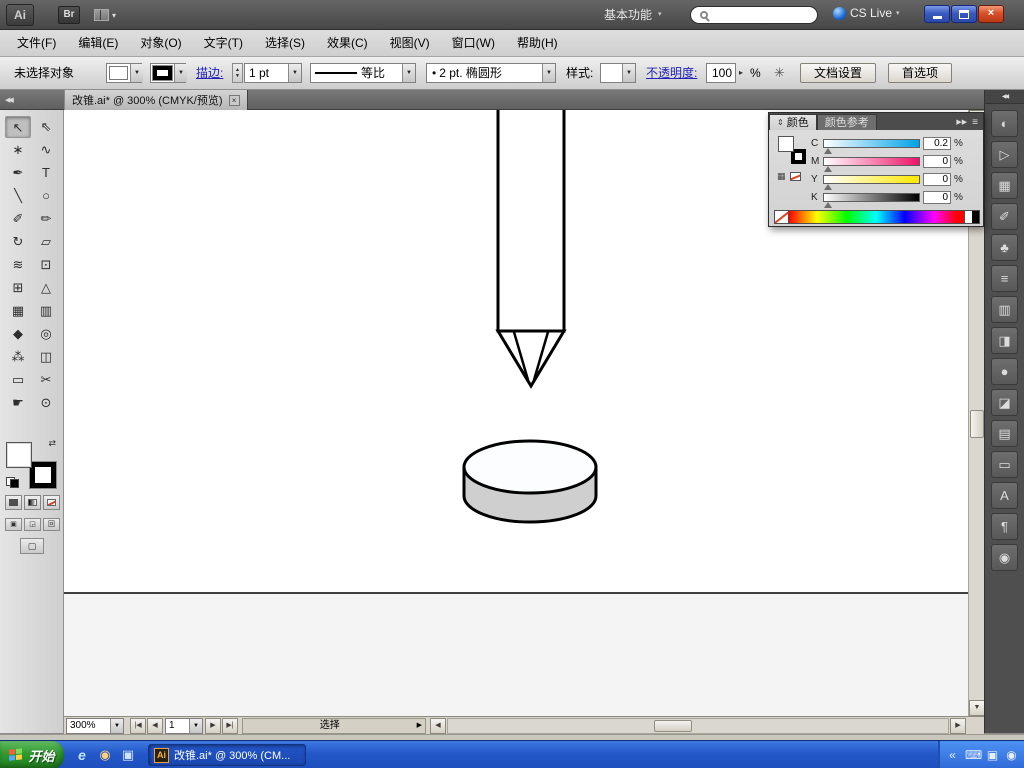 This screenshot has height=768, width=1024. Describe the element at coordinates (1004, 216) in the screenshot. I see `brushes-panel-icon: ✐` at that location.